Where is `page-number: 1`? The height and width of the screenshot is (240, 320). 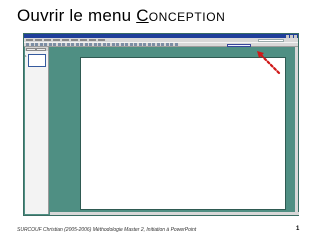
page-number: 1 is located at coordinates (298, 229).